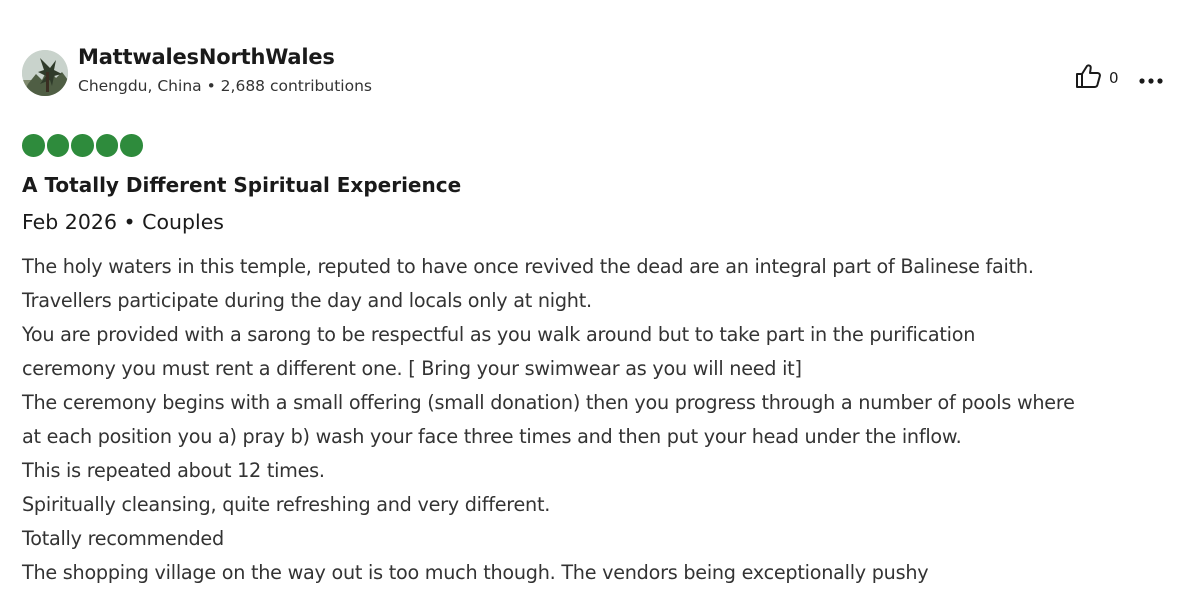 This screenshot has height=596, width=1200. I want to click on avatar-image, so click(45, 73).